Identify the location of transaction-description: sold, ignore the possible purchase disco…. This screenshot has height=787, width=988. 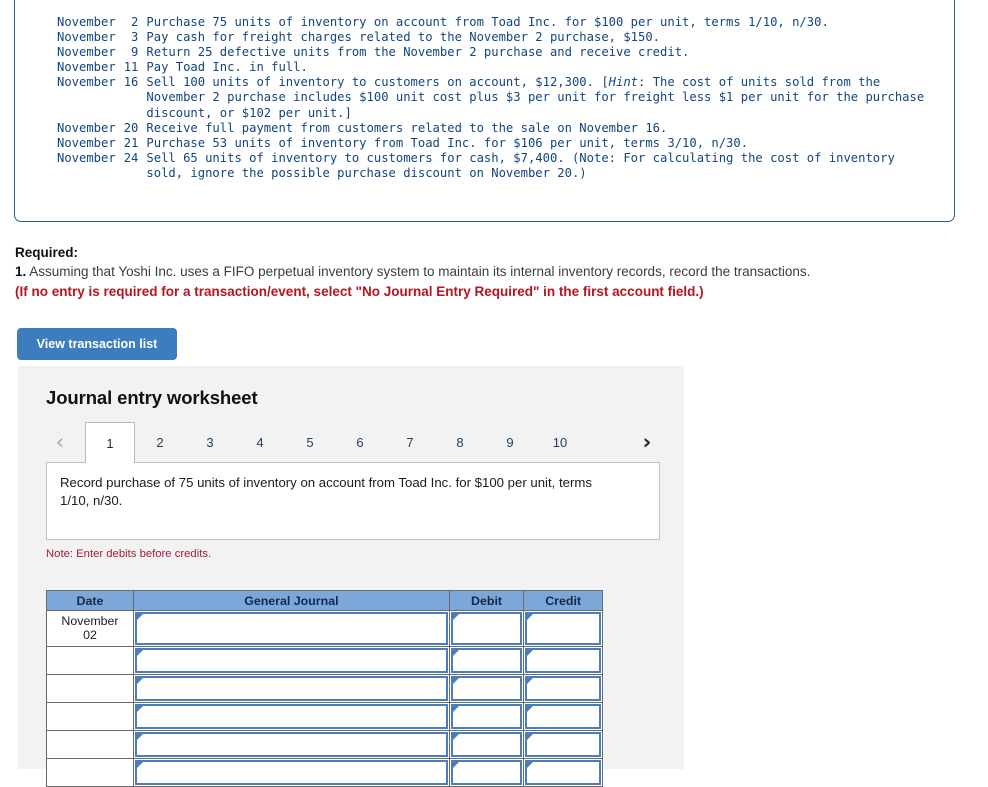
(366, 172).